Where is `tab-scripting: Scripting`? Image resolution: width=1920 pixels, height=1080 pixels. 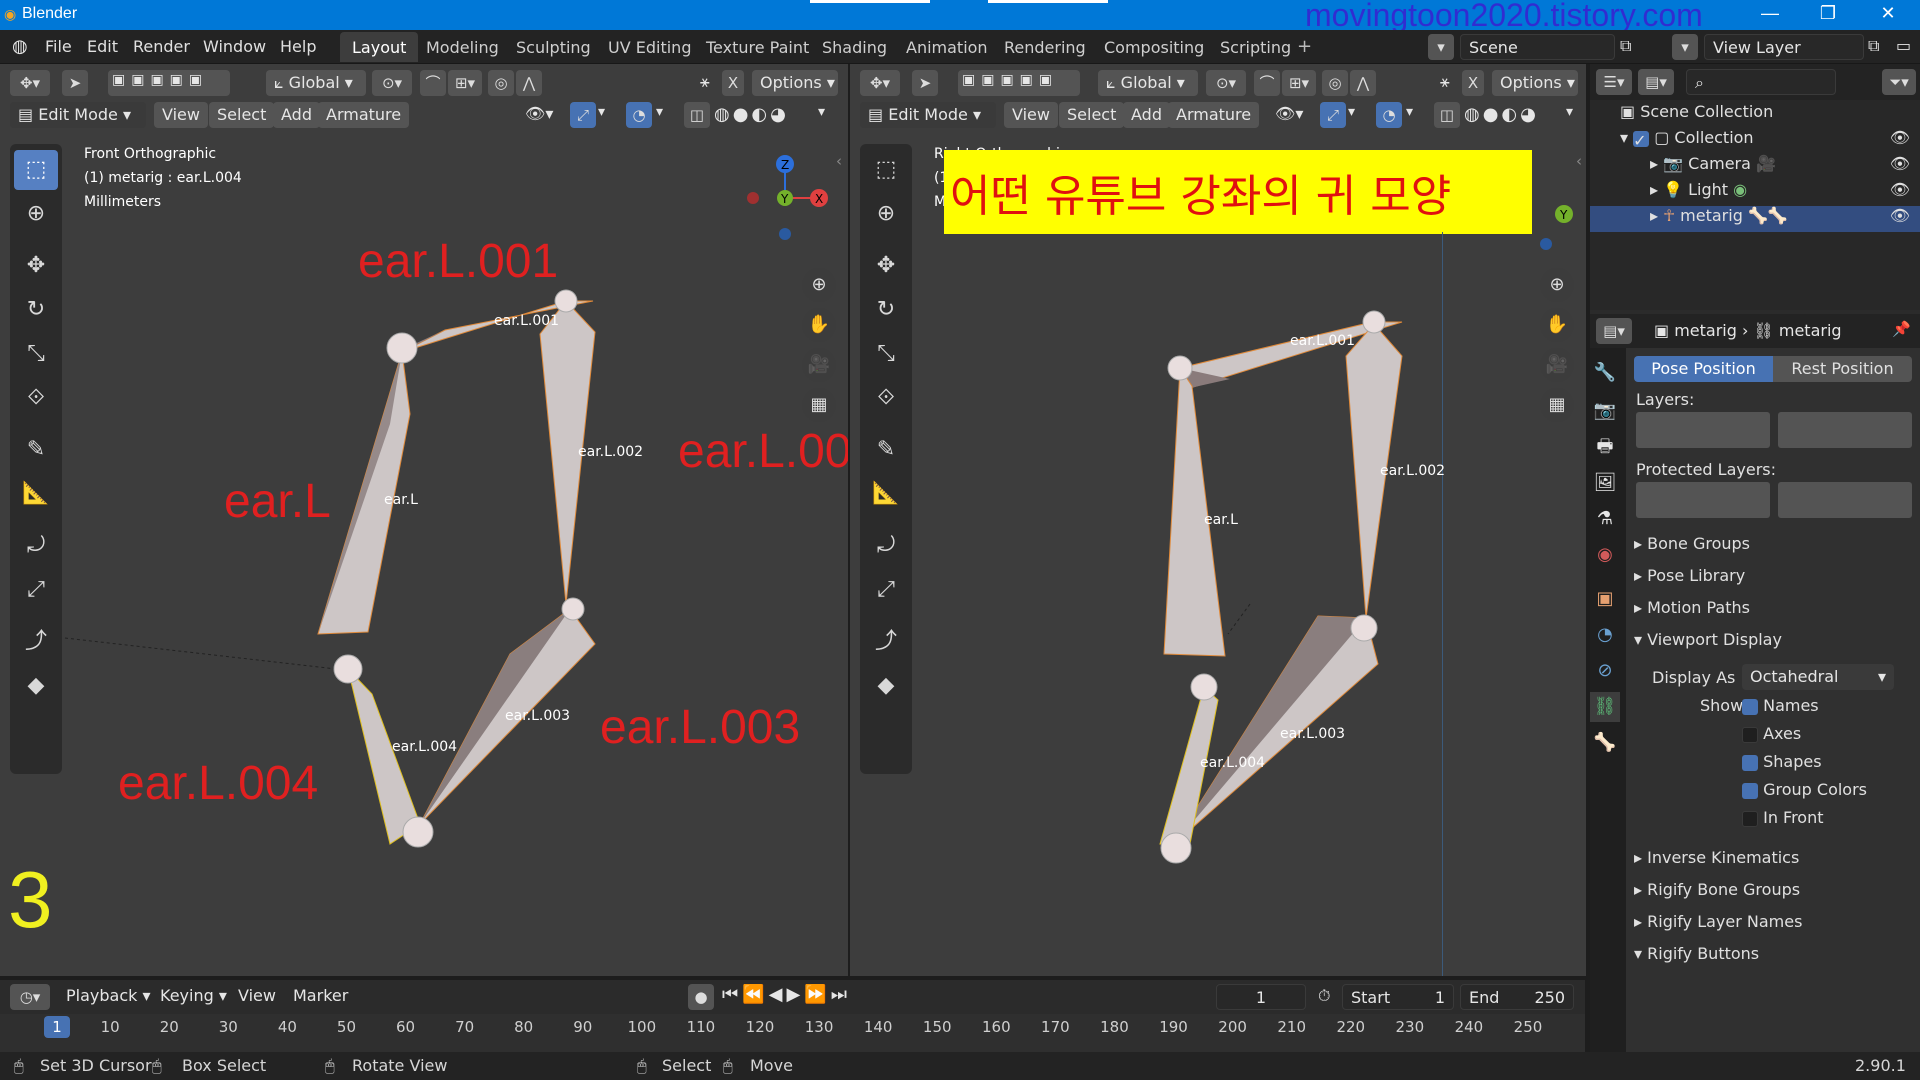 tab-scripting: Scripting is located at coordinates (1255, 47).